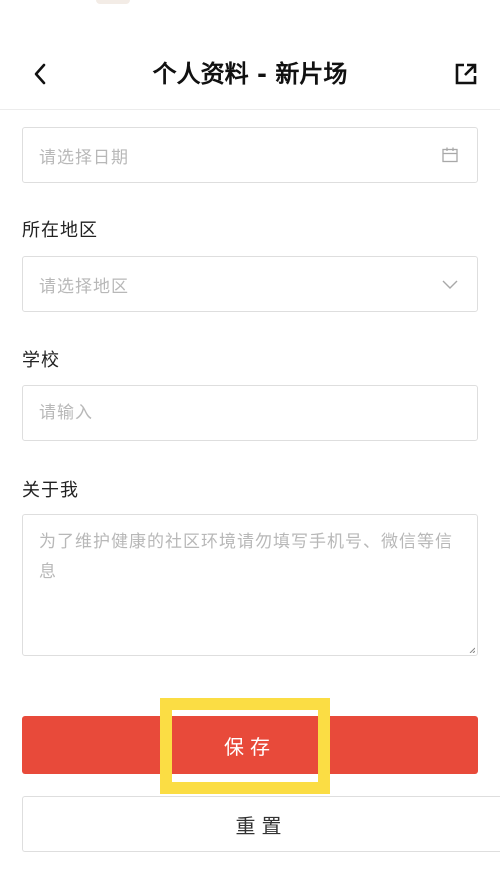 This screenshot has height=889, width=500. Describe the element at coordinates (84, 157) in the screenshot. I see `date-placeholder: 请选择日期` at that location.